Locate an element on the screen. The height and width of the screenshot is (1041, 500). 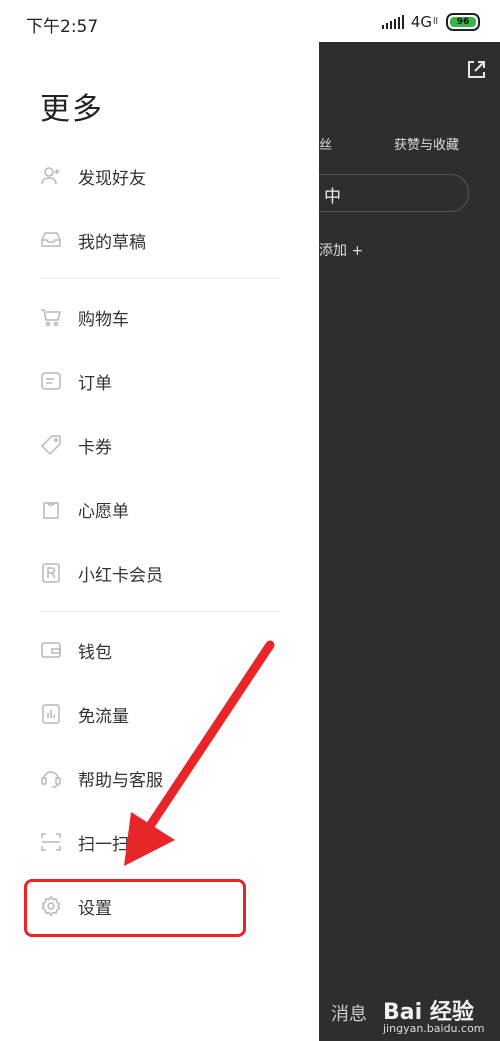
coupon-icon is located at coordinates (51, 445).